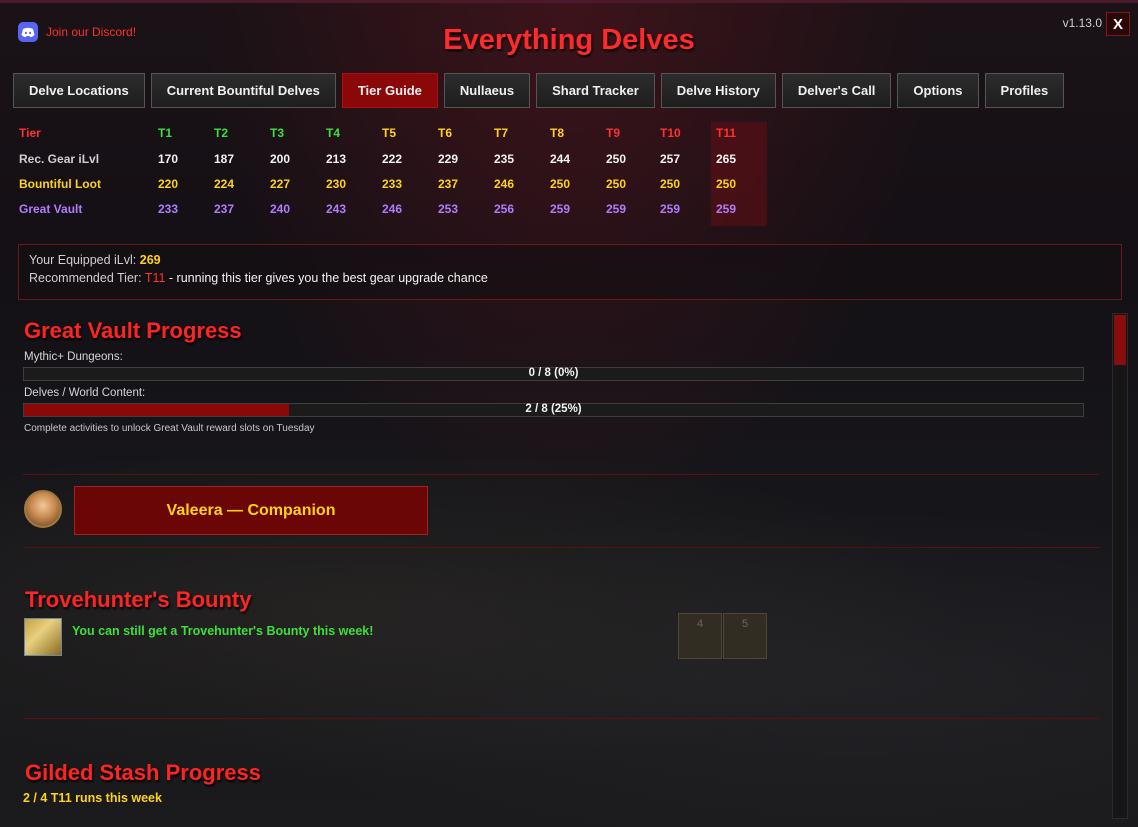 Image resolution: width=1138 pixels, height=827 pixels. What do you see at coordinates (280, 184) in the screenshot?
I see `table-cell: 227` at bounding box center [280, 184].